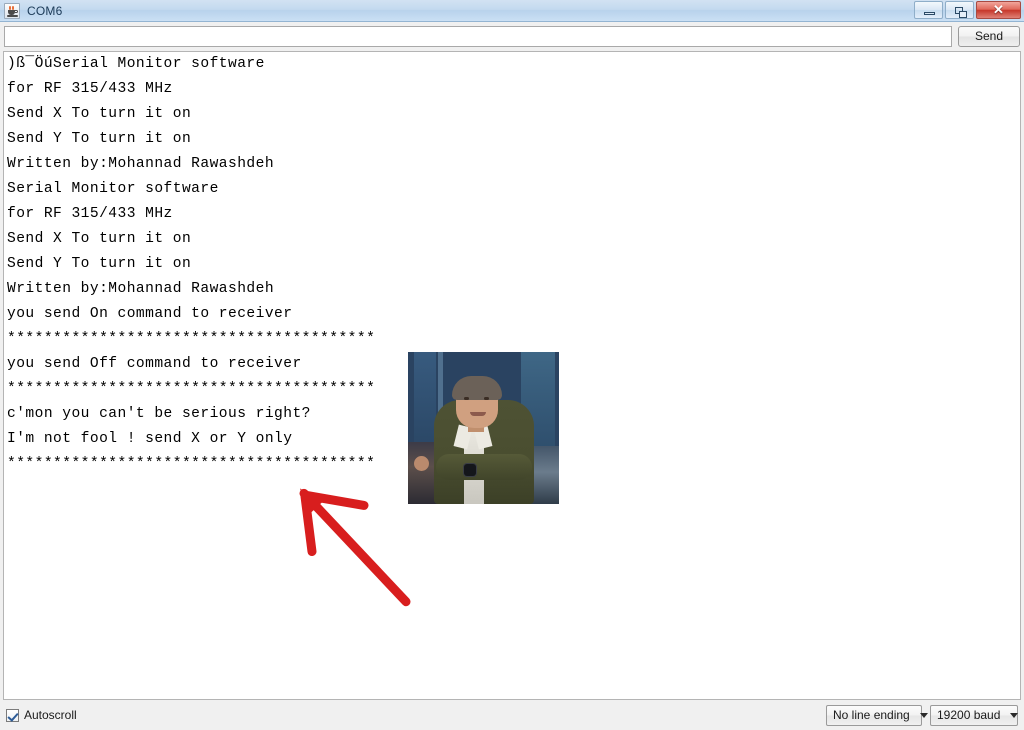 Image resolution: width=1024 pixels, height=730 pixels. What do you see at coordinates (150, 314) in the screenshot?
I see `console-line: you send On command to receiver` at bounding box center [150, 314].